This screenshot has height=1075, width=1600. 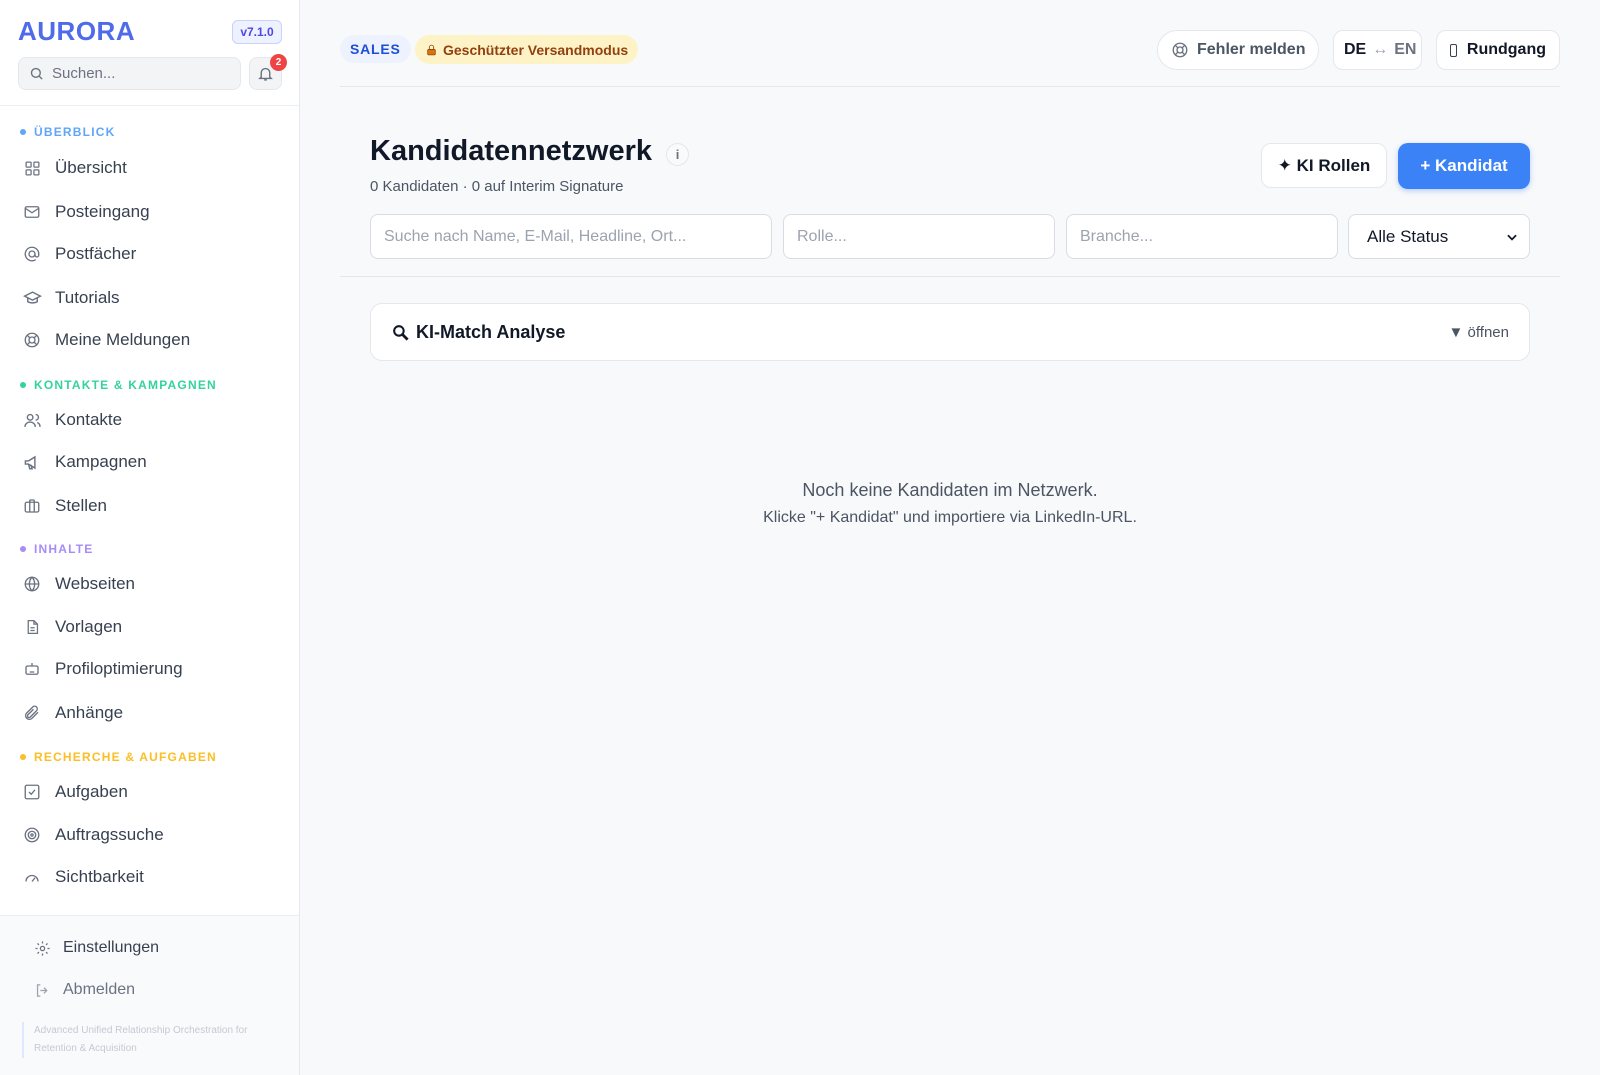 I want to click on gear-icon, so click(x=42, y=948).